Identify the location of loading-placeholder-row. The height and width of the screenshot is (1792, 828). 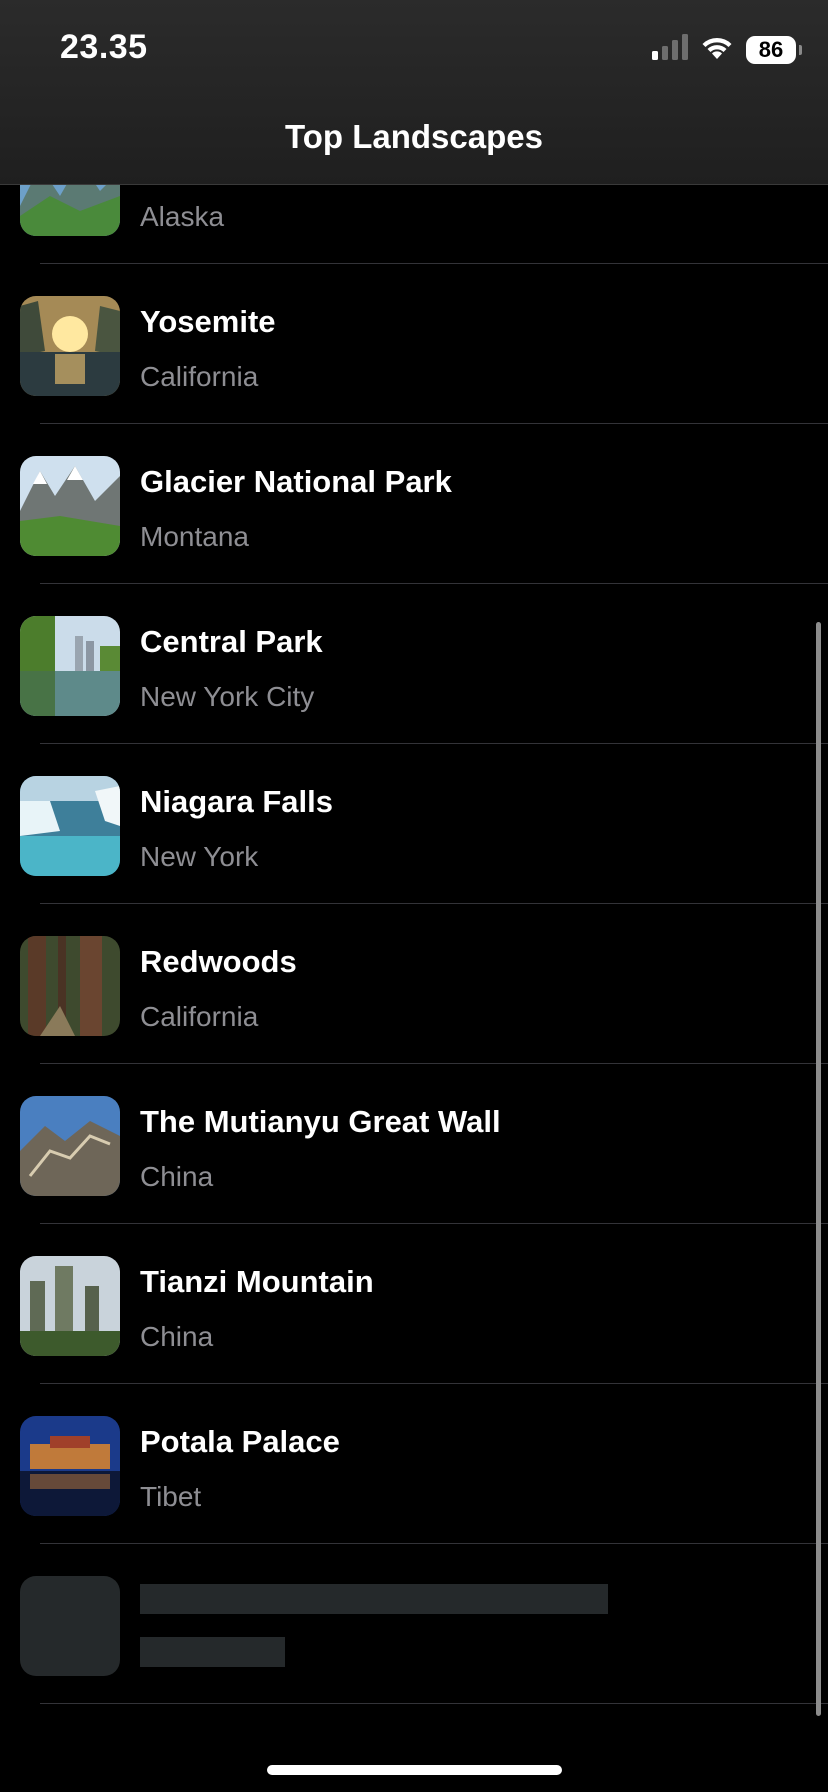
(414, 1624).